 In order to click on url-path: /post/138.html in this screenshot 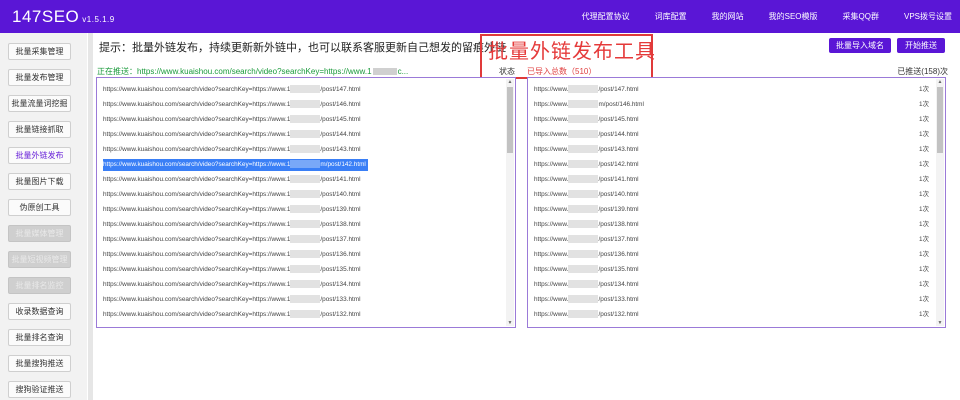, I will do `click(340, 224)`.